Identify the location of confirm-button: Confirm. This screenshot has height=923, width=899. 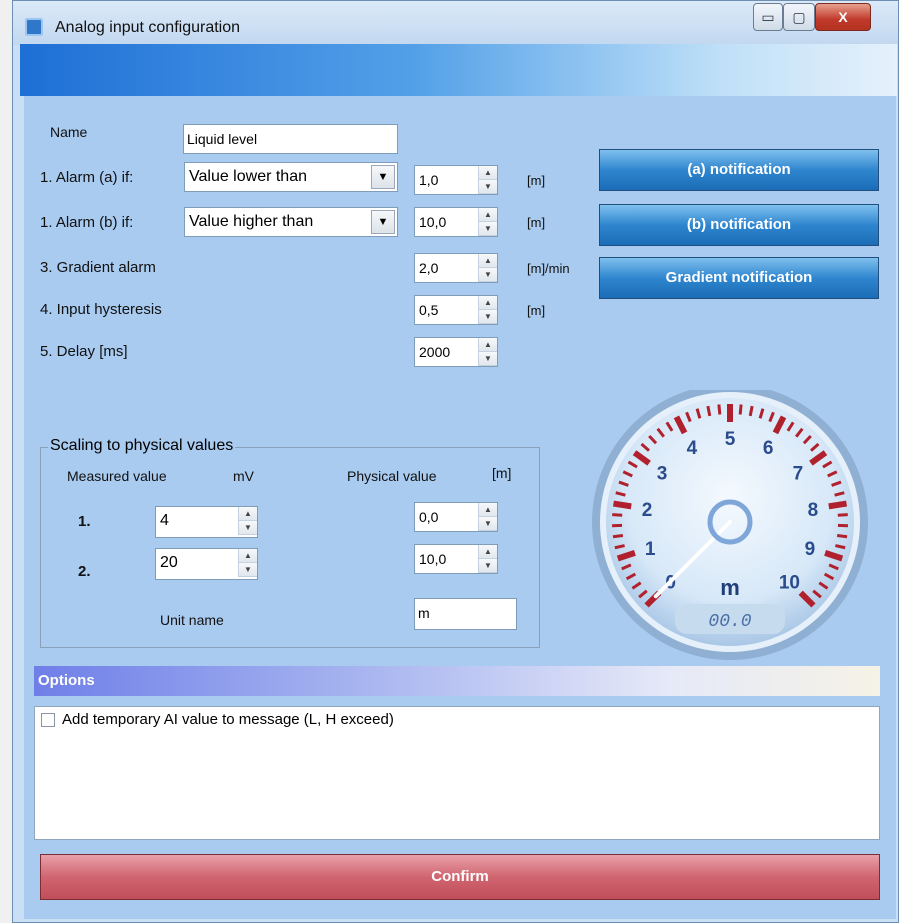
(460, 877).